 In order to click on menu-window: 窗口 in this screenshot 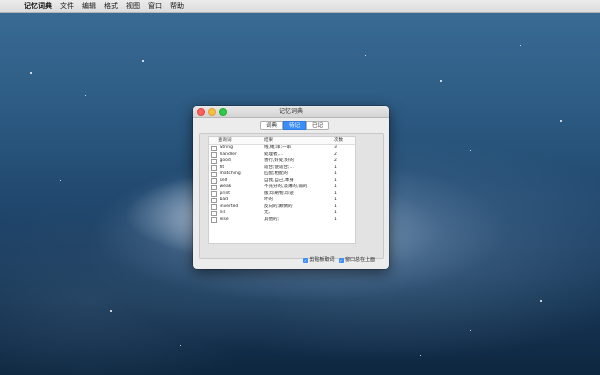, I will do `click(155, 6)`.